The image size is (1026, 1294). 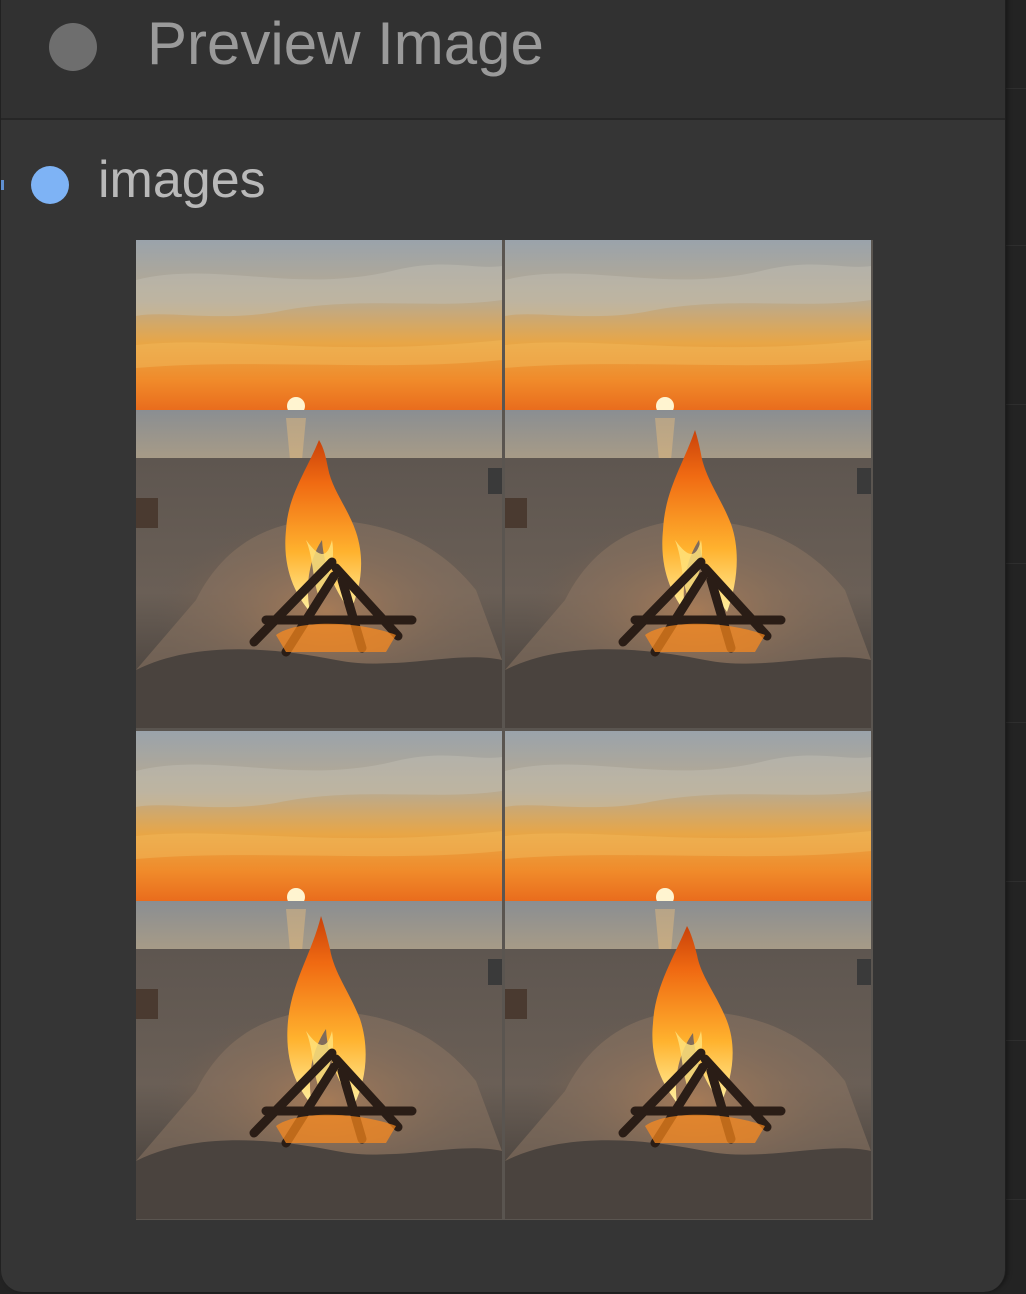 What do you see at coordinates (182, 180) in the screenshot?
I see `images-input-label: images` at bounding box center [182, 180].